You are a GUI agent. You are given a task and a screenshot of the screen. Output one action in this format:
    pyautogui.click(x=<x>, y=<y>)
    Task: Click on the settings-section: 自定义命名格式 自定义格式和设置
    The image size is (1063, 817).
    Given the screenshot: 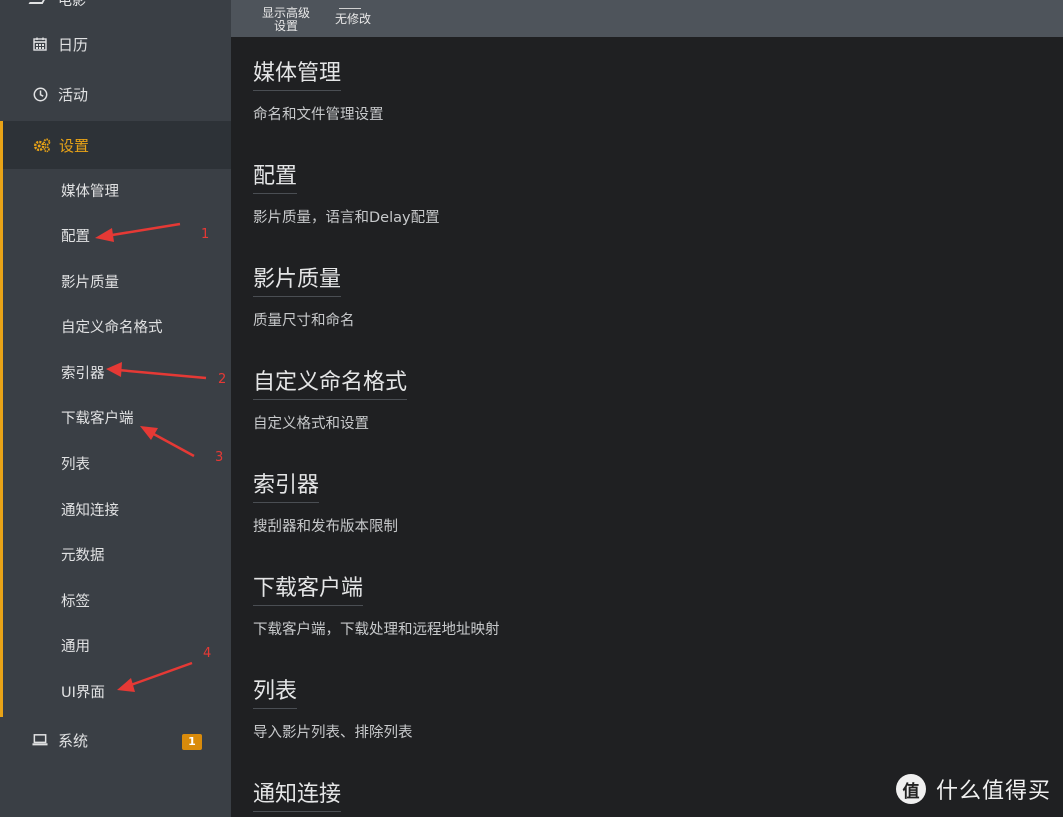 What is the action you would take?
    pyautogui.click(x=603, y=401)
    